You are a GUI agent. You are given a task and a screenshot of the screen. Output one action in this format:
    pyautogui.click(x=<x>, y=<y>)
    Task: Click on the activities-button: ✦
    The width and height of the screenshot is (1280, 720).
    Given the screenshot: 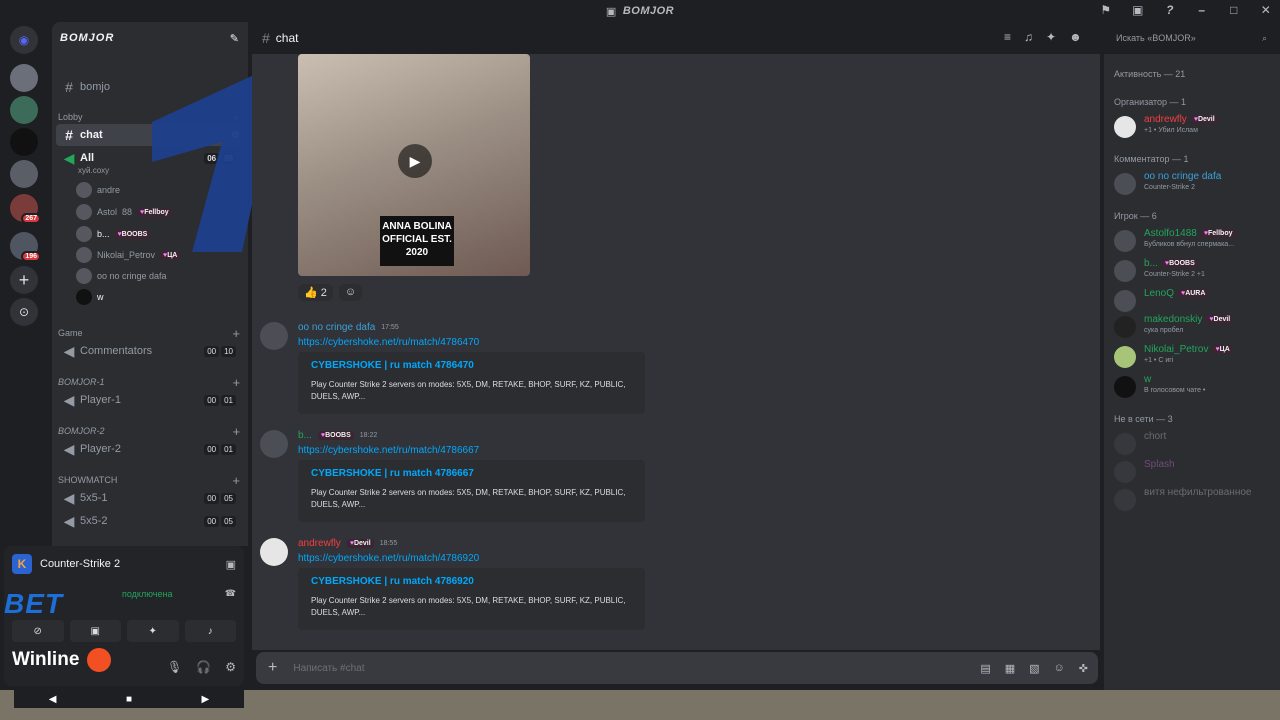 What is the action you would take?
    pyautogui.click(x=153, y=631)
    